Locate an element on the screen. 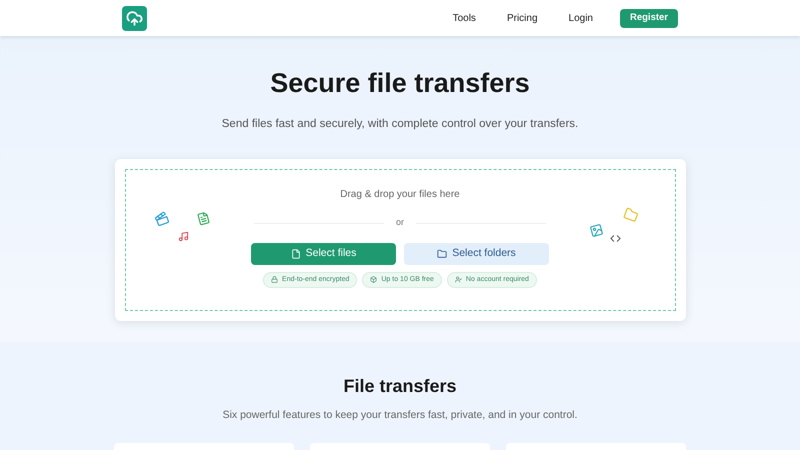  nav-link: Login is located at coordinates (580, 18).